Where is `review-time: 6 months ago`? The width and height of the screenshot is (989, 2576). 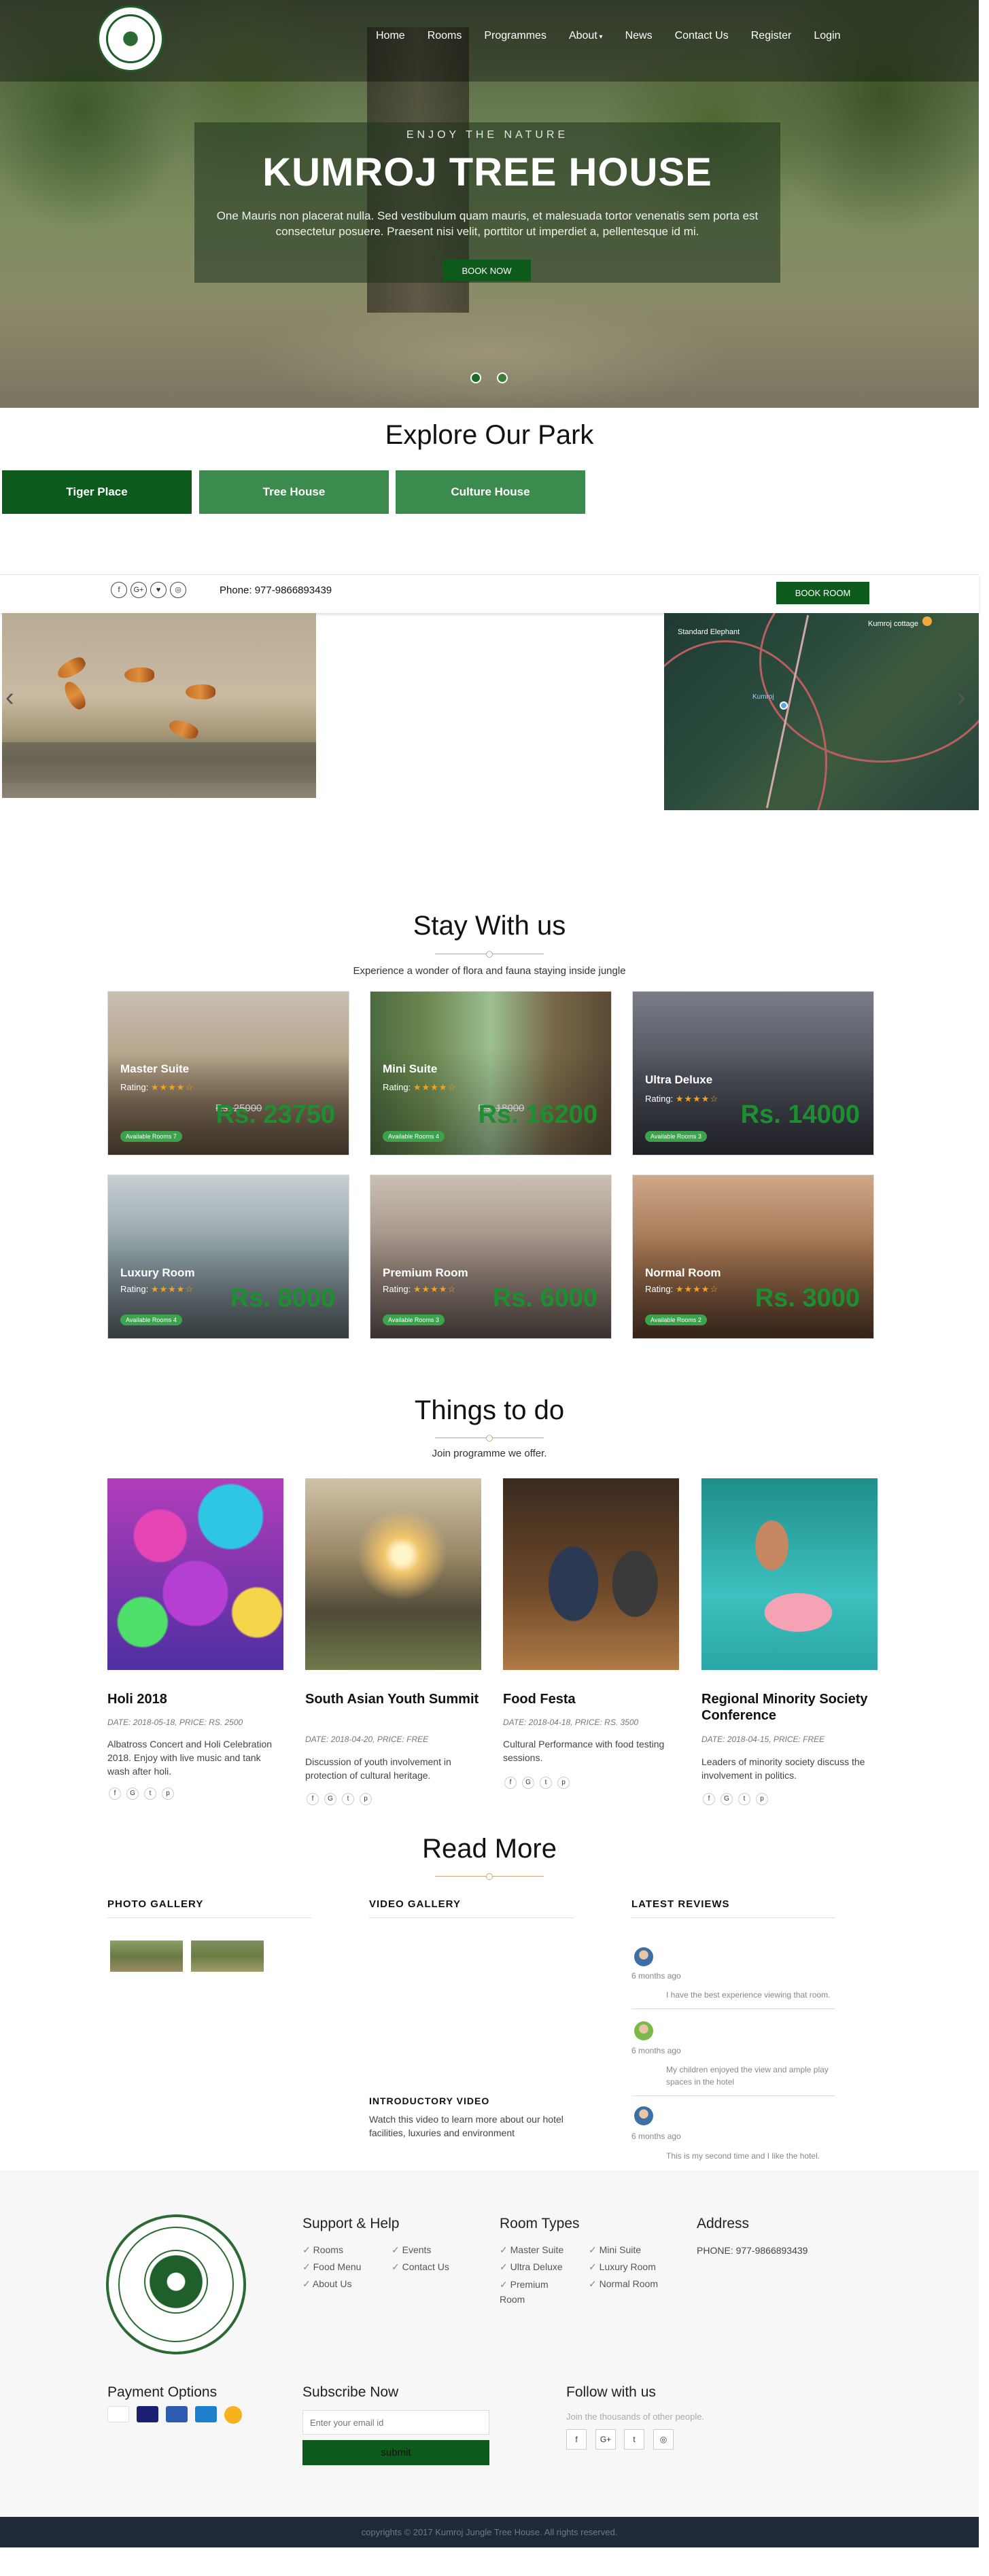
review-time: 6 months ago is located at coordinates (656, 2050).